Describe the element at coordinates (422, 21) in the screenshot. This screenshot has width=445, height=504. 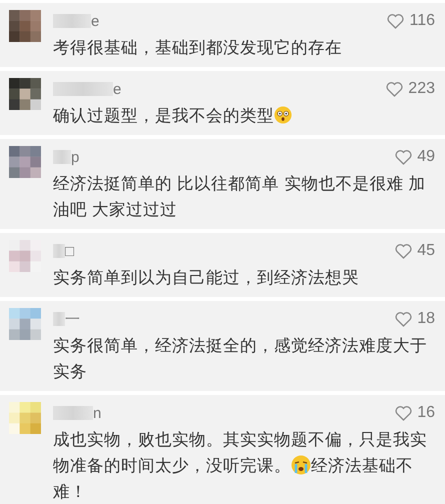
I see `like-count: 116` at that location.